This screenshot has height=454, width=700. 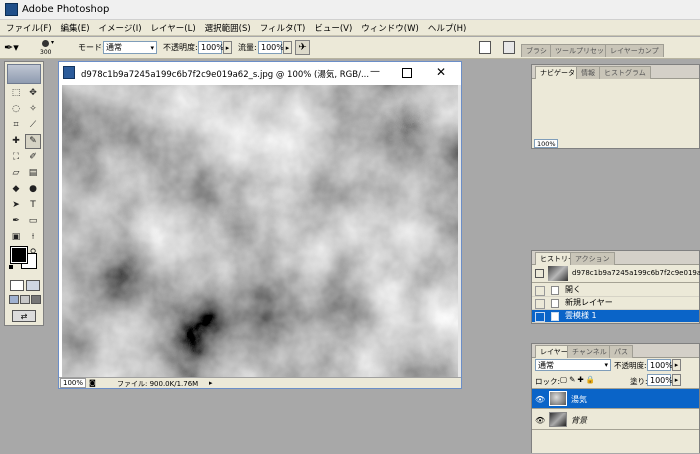 I want to click on maximize-icon, so click(x=406, y=72).